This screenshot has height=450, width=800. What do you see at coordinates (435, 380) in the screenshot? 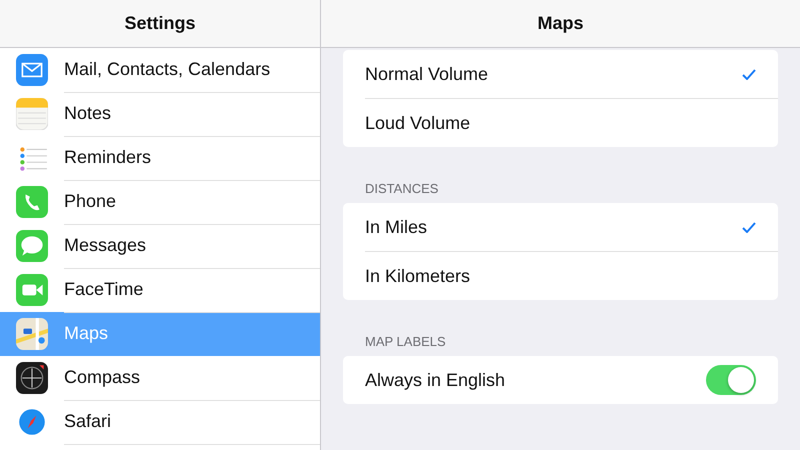
I see `option-label: Always in English` at bounding box center [435, 380].